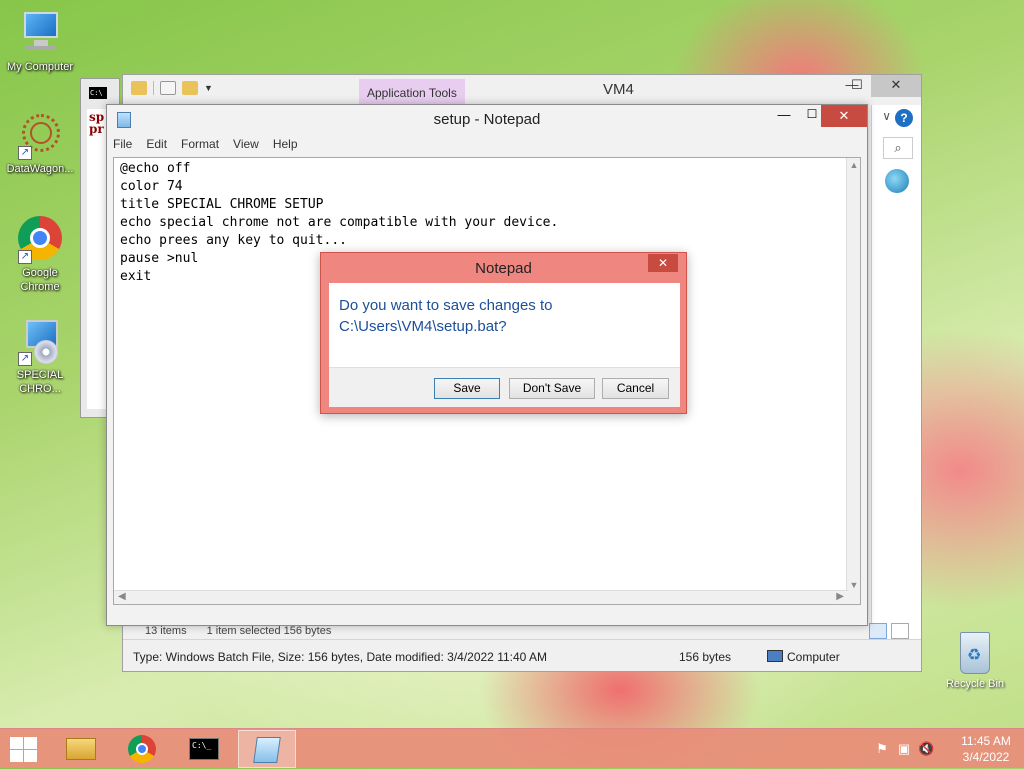 This screenshot has width=1024, height=769. What do you see at coordinates (16, 743) in the screenshot?
I see `windows-logo-icon` at bounding box center [16, 743].